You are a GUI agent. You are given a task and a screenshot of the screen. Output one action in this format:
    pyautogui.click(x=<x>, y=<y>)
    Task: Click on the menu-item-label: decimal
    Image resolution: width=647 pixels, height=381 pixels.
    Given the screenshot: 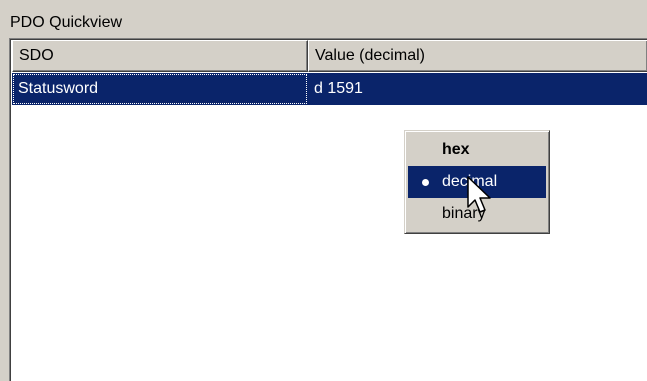 What is the action you would take?
    pyautogui.click(x=470, y=181)
    